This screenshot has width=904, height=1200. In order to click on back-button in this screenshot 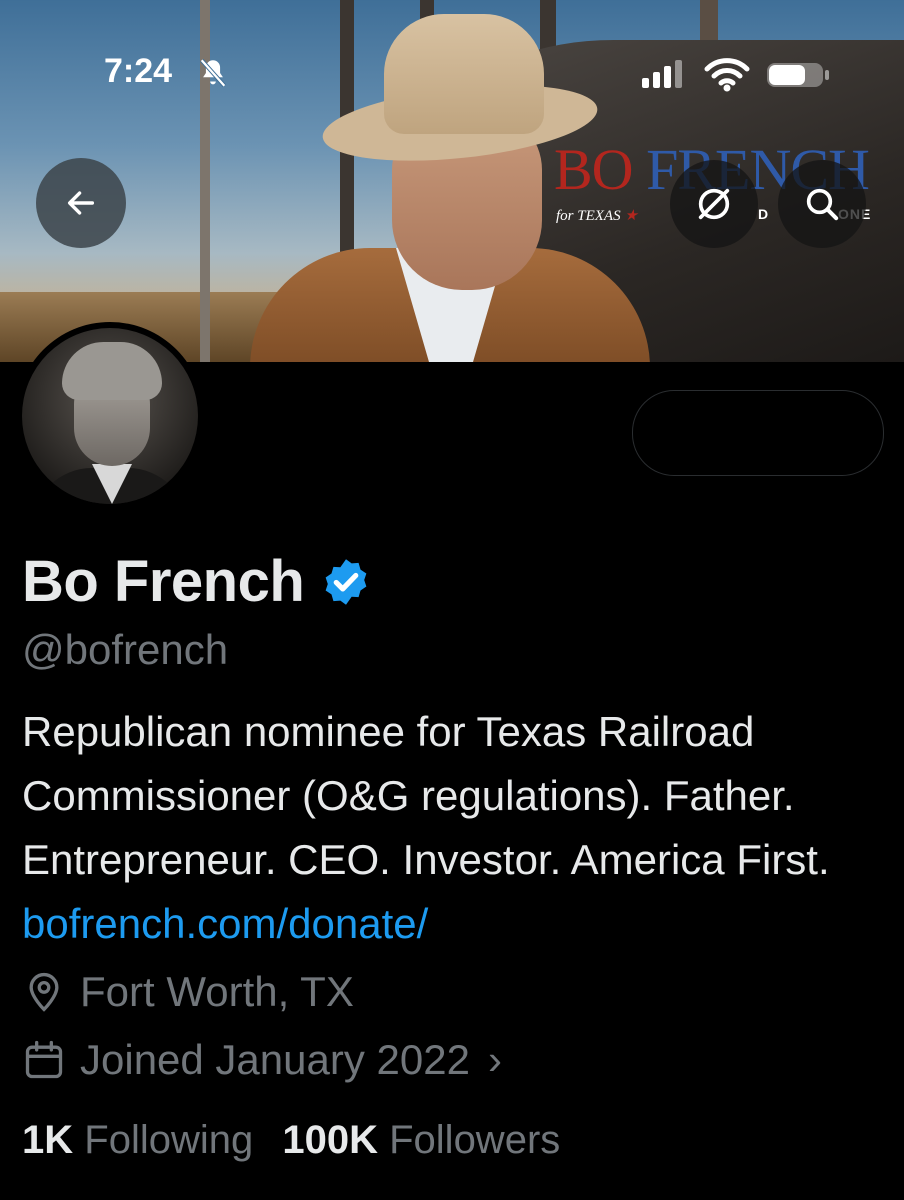, I will do `click(81, 203)`.